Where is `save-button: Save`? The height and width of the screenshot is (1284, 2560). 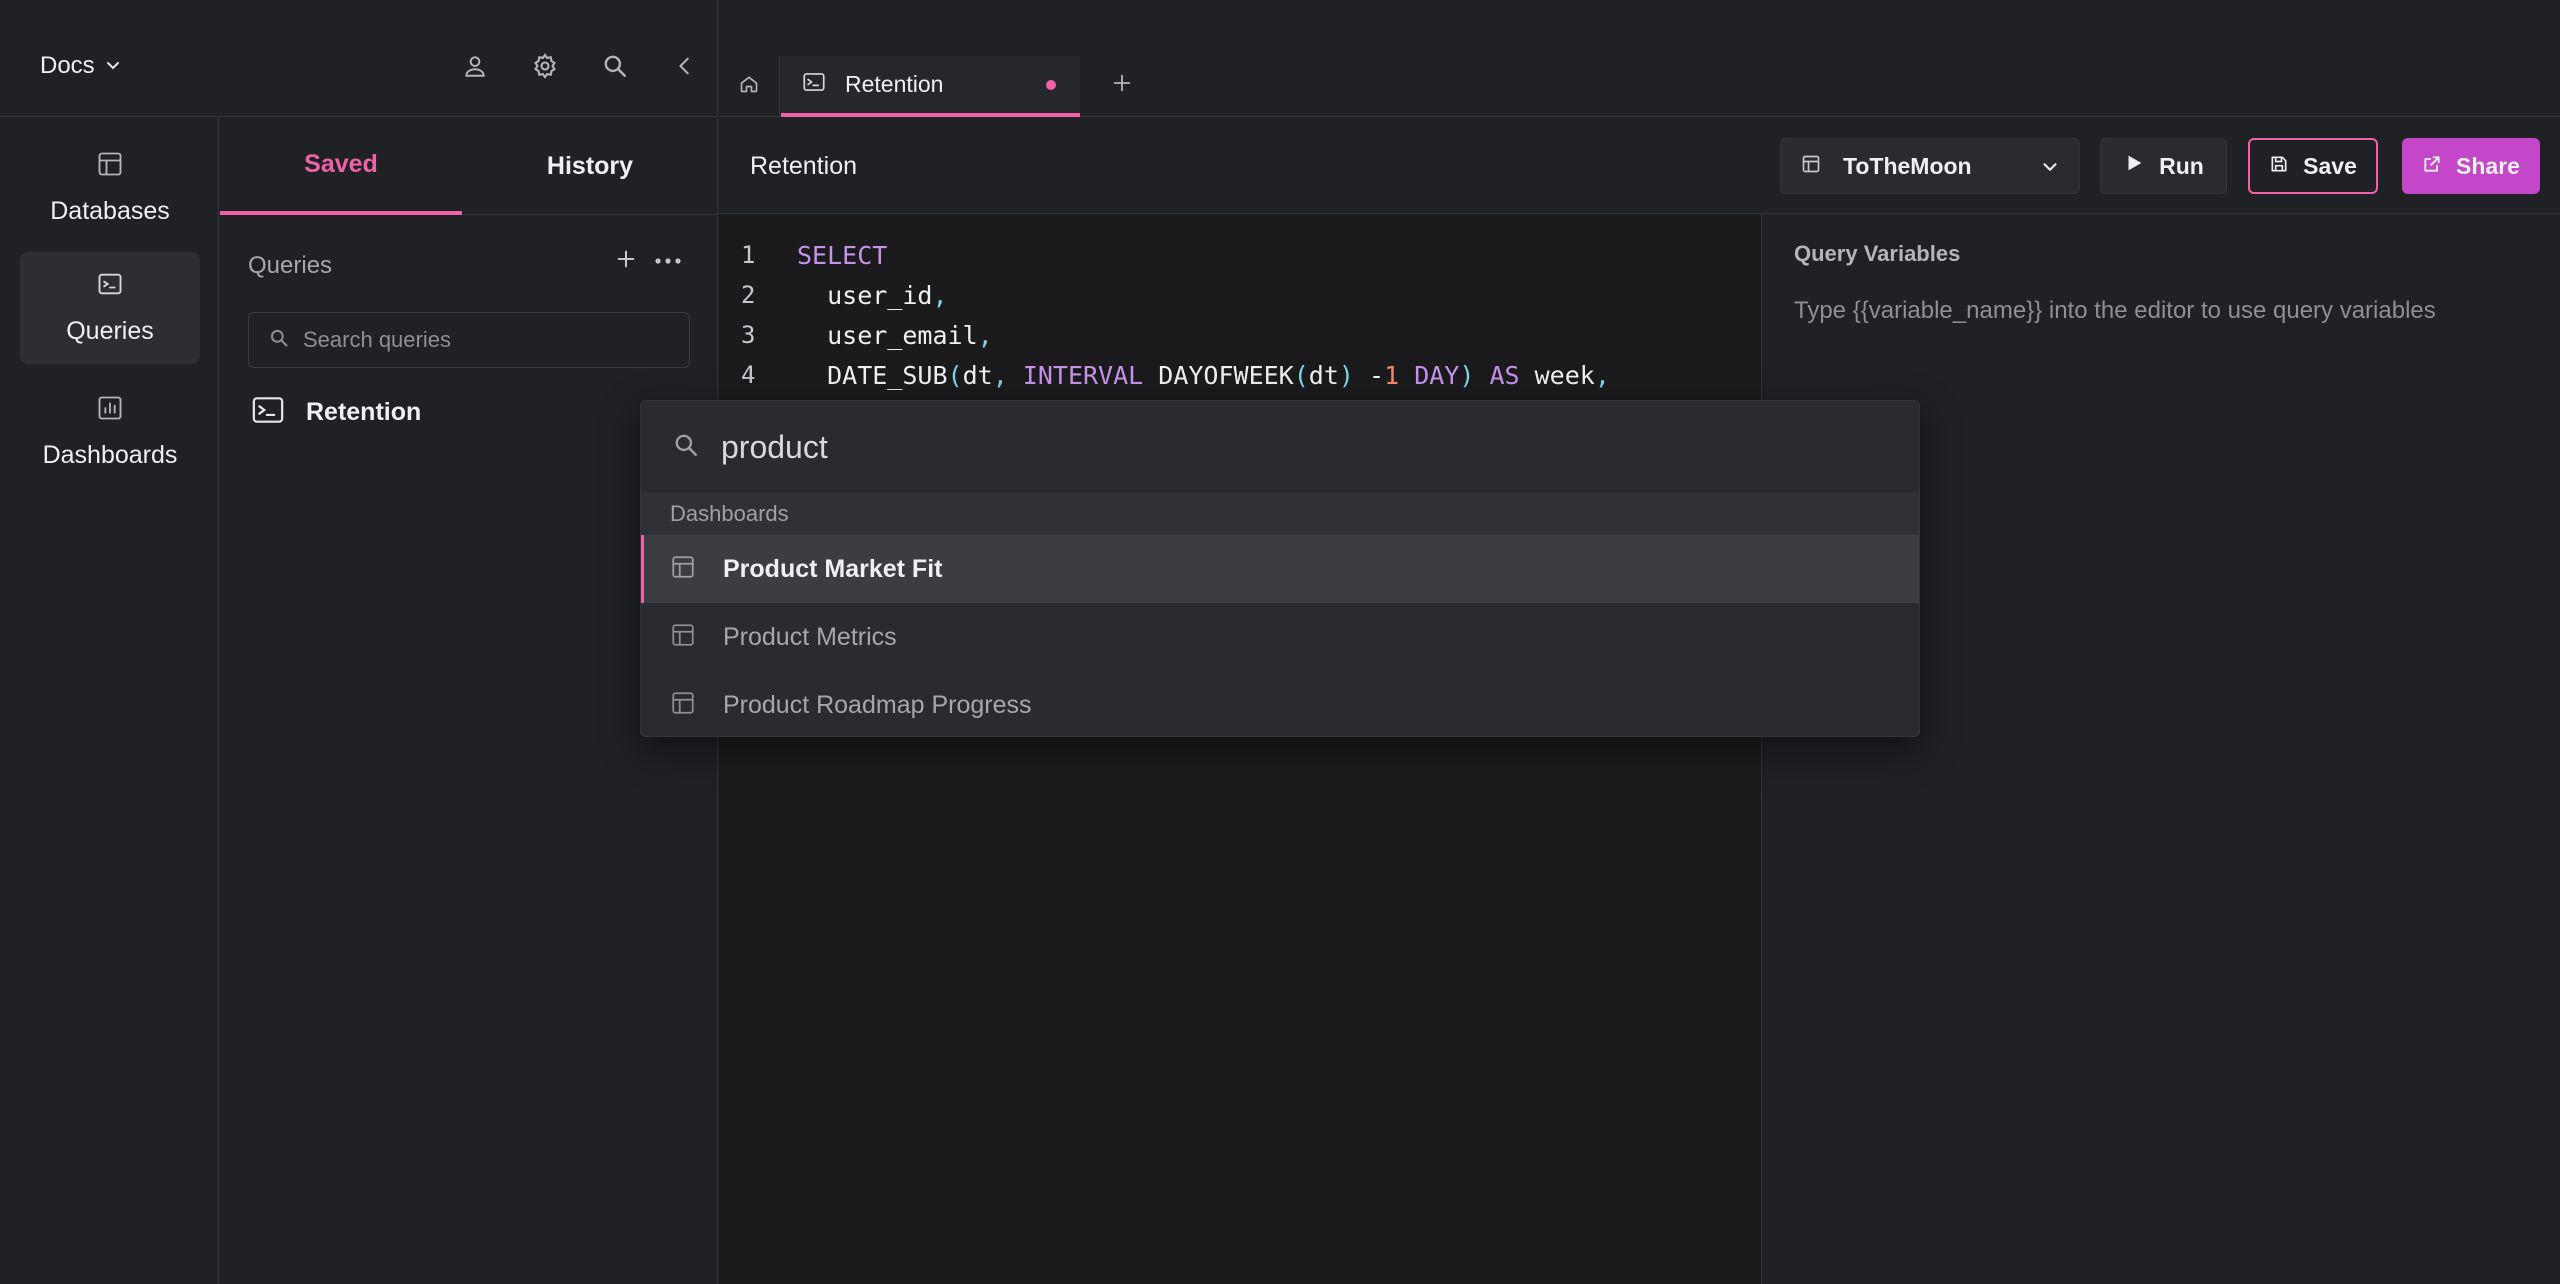 save-button: Save is located at coordinates (2313, 166).